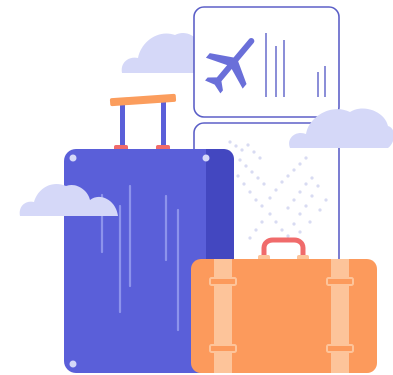  Describe the element at coordinates (284, 316) in the screenshot. I see `suitcase-icon` at that location.